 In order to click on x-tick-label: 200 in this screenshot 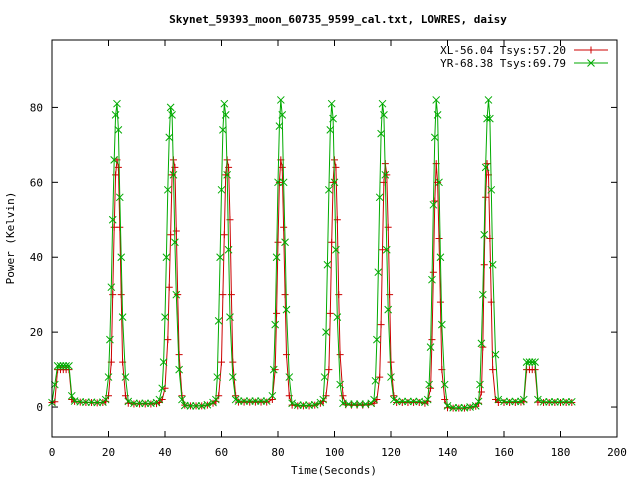, I will do `click(617, 452)`.